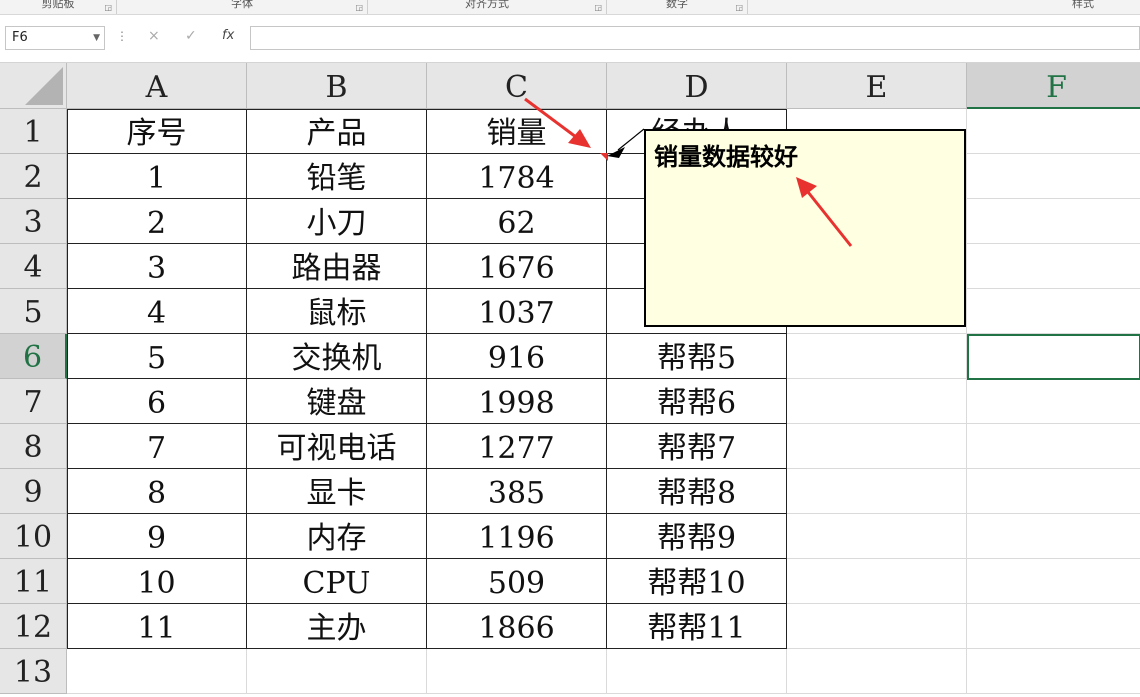 This screenshot has height=697, width=1140. I want to click on annotation-overlay, so click(688, 172).